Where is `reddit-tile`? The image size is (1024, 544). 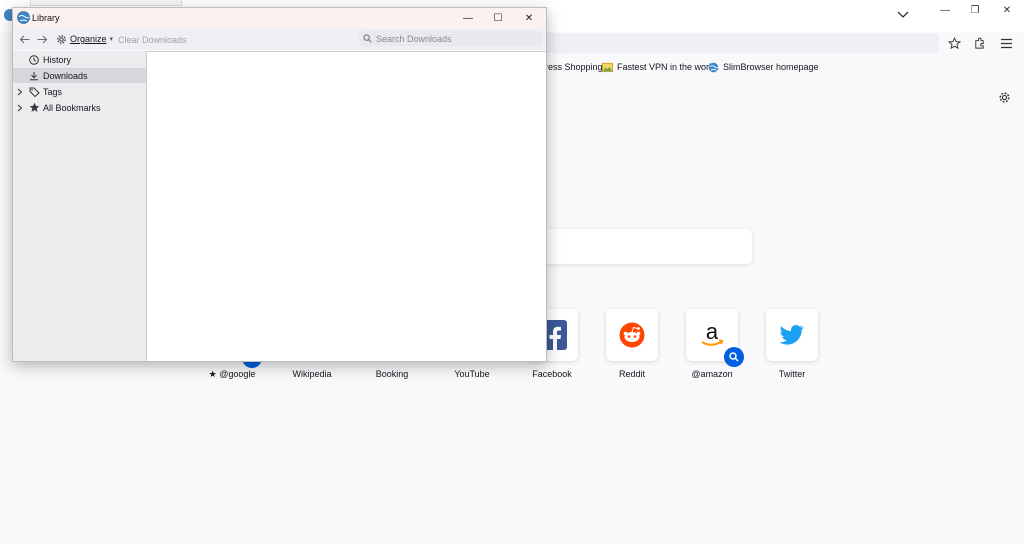
reddit-tile is located at coordinates (632, 335).